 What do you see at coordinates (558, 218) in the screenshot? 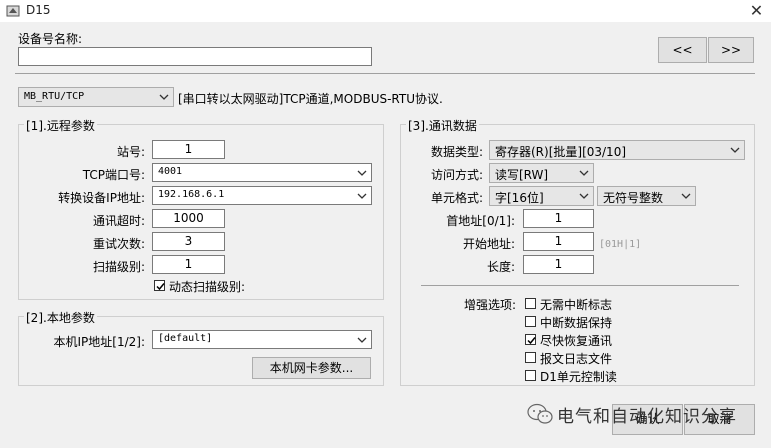
I see `first-address-input: 1` at bounding box center [558, 218].